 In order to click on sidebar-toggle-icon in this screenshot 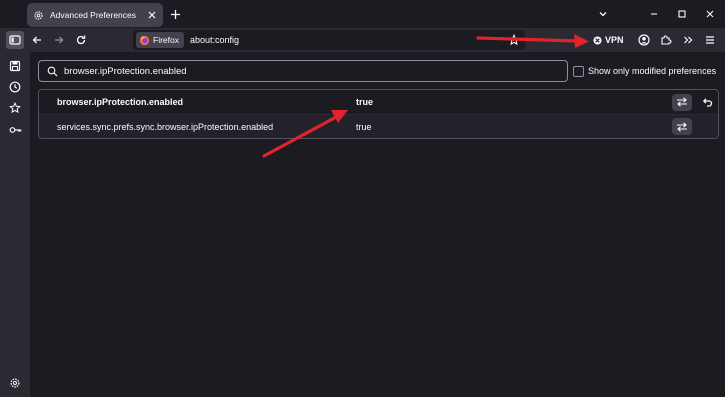, I will do `click(15, 40)`.